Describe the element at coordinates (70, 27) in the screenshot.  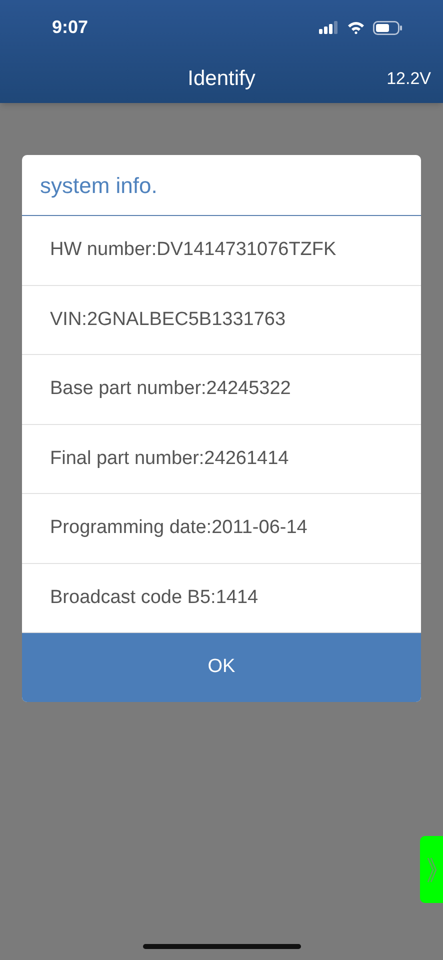
I see `status-time: 9:07` at that location.